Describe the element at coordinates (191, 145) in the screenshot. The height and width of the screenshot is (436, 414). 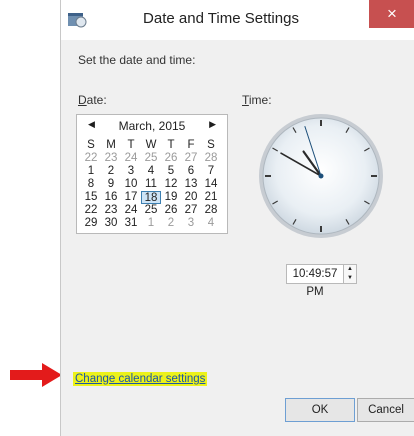
I see `weekday-header: F` at that location.